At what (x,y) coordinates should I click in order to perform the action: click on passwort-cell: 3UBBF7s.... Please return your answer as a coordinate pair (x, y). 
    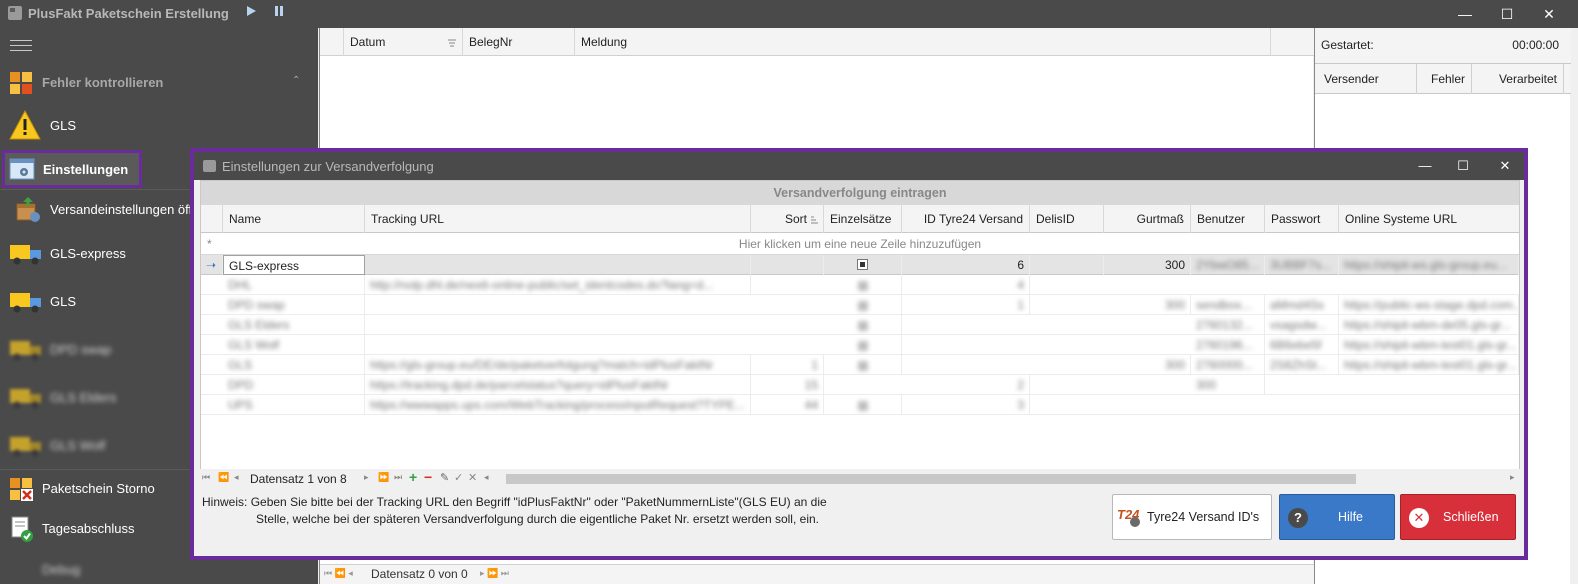
    Looking at the image, I should click on (1302, 265).